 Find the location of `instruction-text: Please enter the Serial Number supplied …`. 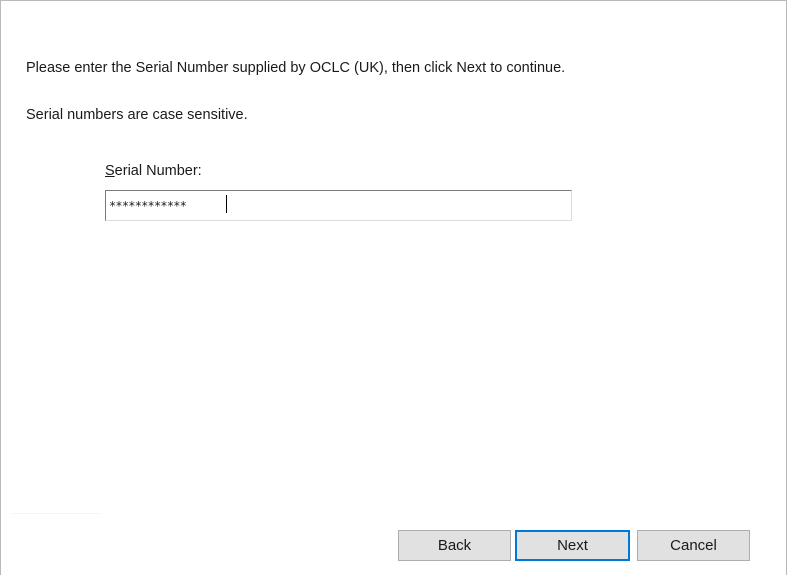

instruction-text: Please enter the Serial Number supplied … is located at coordinates (296, 68).